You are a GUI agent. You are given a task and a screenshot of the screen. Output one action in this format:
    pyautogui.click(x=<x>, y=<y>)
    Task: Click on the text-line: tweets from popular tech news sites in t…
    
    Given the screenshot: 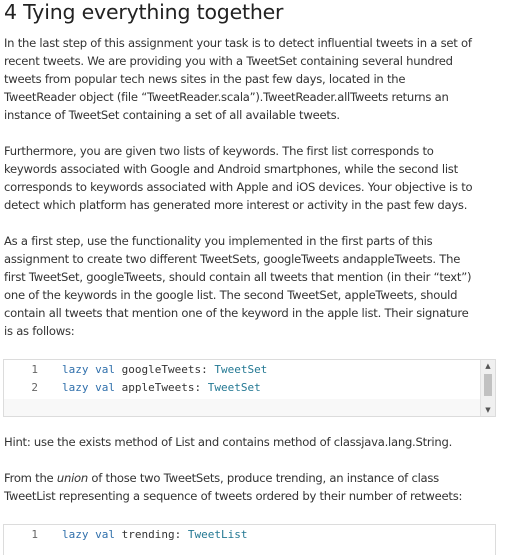 What is the action you would take?
    pyautogui.click(x=205, y=79)
    